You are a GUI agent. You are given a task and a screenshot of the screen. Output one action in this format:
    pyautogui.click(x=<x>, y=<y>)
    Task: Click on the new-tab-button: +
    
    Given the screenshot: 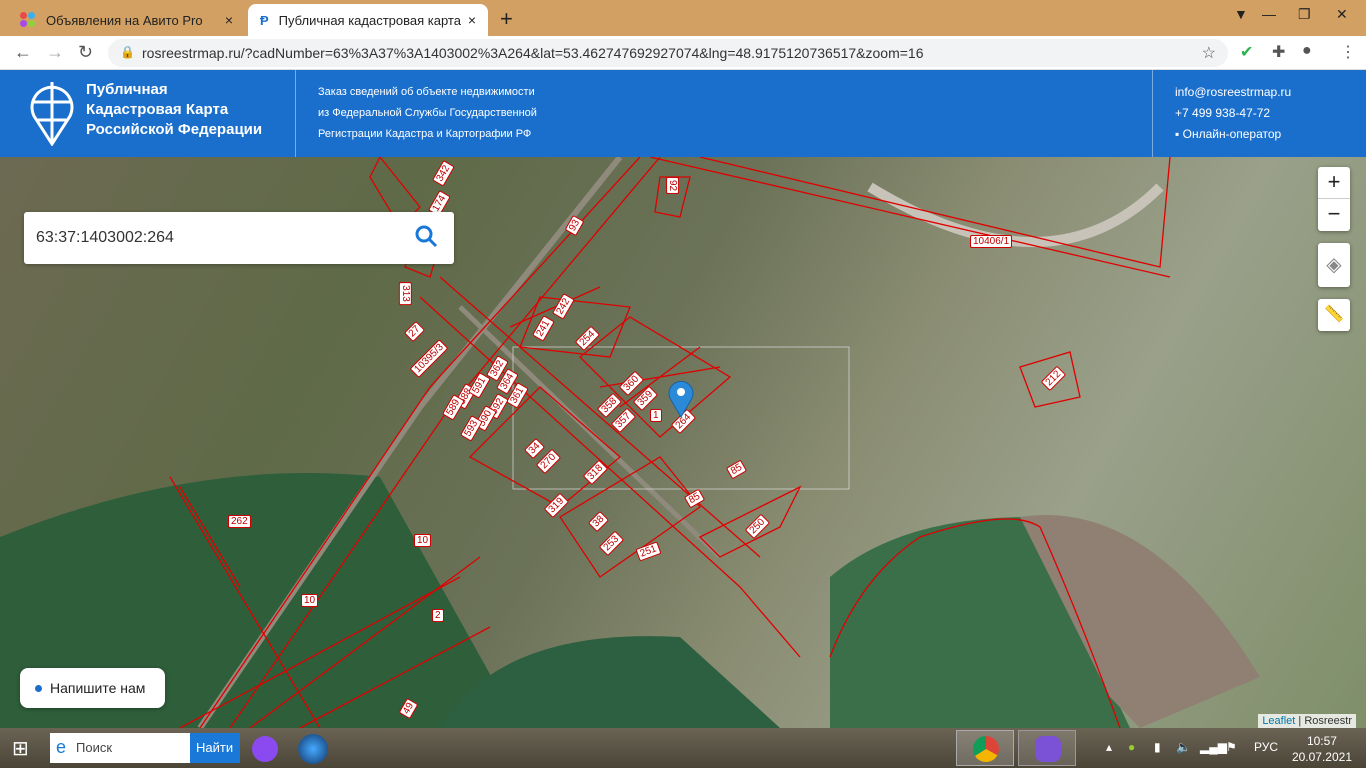 What is the action you would take?
    pyautogui.click(x=506, y=19)
    